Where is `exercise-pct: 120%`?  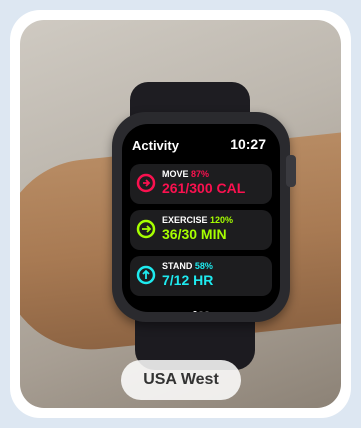
exercise-pct: 120% is located at coordinates (222, 220).